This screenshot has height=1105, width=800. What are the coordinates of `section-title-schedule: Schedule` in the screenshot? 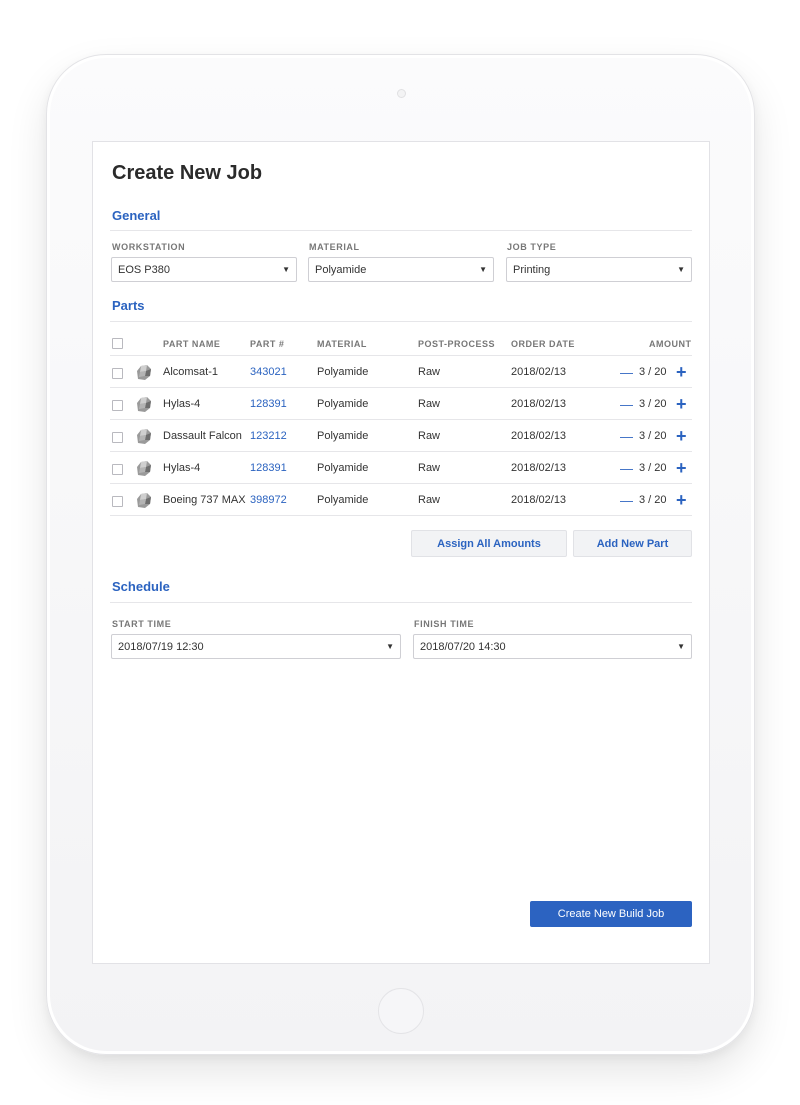 It's located at (141, 586).